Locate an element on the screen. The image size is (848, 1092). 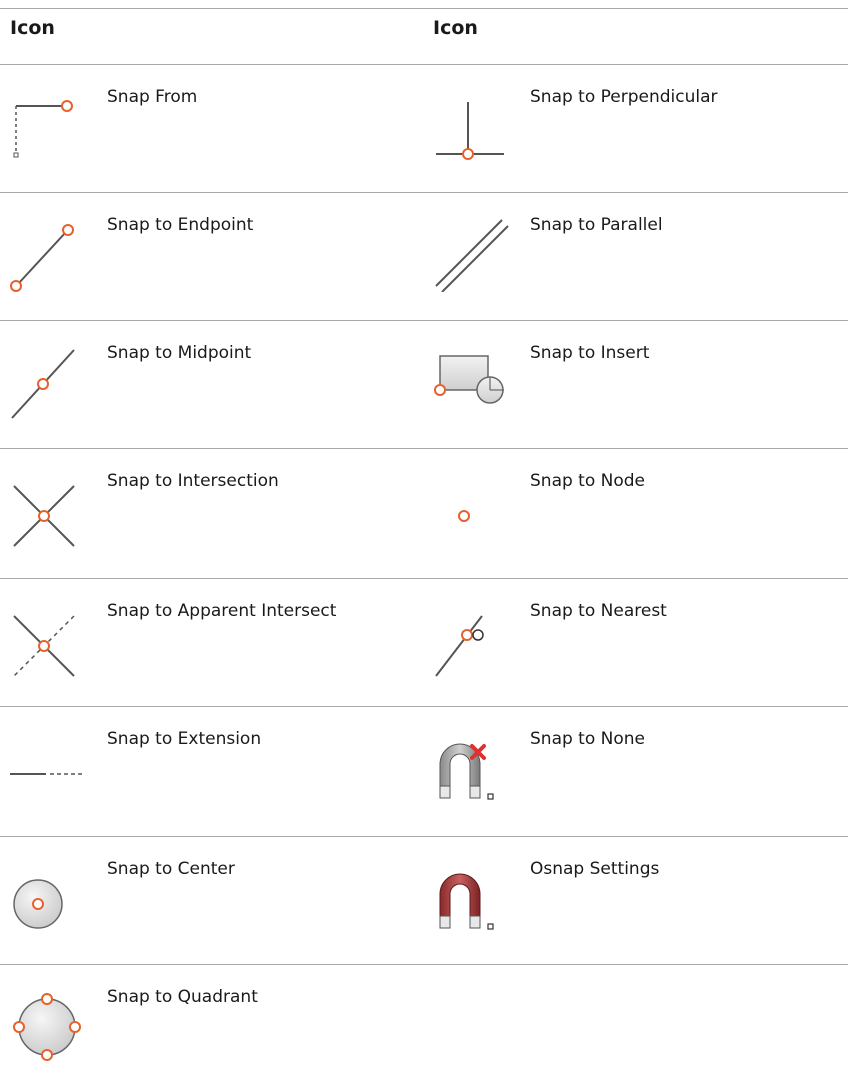
snap-parallel-icon is located at coordinates (474, 247).